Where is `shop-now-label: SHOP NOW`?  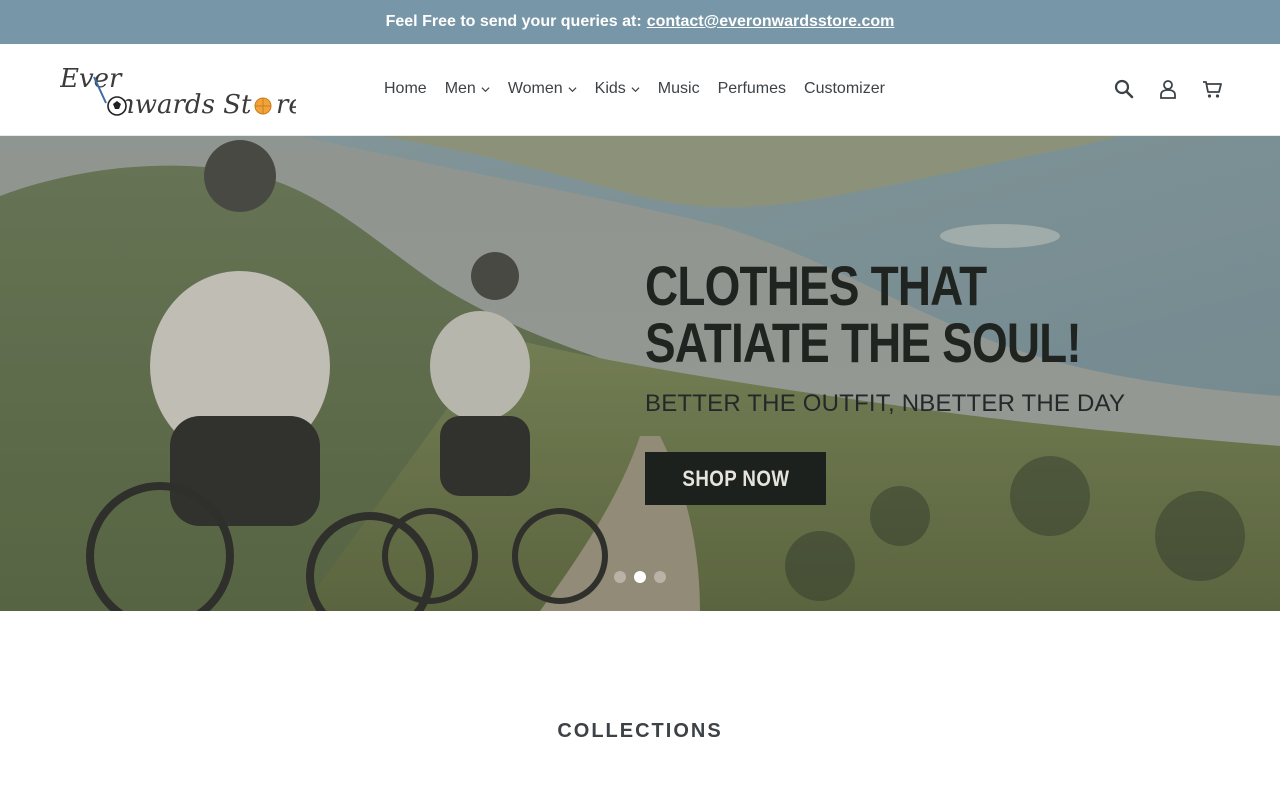 shop-now-label: SHOP NOW is located at coordinates (735, 478).